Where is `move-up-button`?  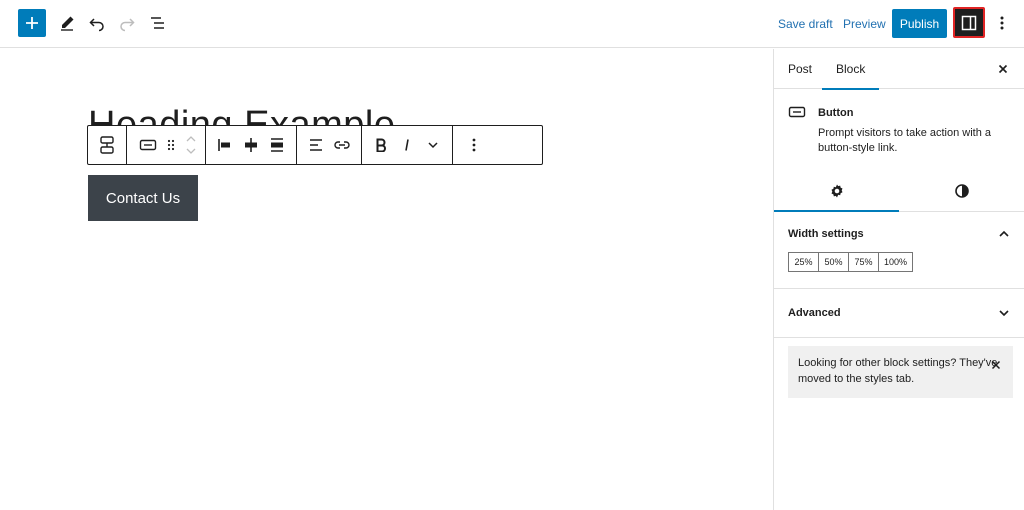
move-up-button is located at coordinates (191, 139).